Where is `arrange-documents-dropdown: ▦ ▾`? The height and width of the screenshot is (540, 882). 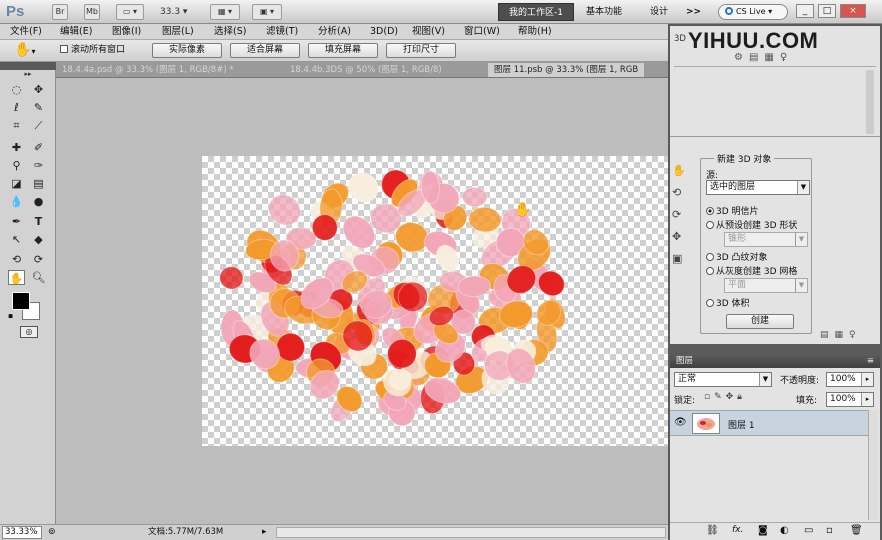 arrange-documents-dropdown: ▦ ▾ is located at coordinates (225, 12).